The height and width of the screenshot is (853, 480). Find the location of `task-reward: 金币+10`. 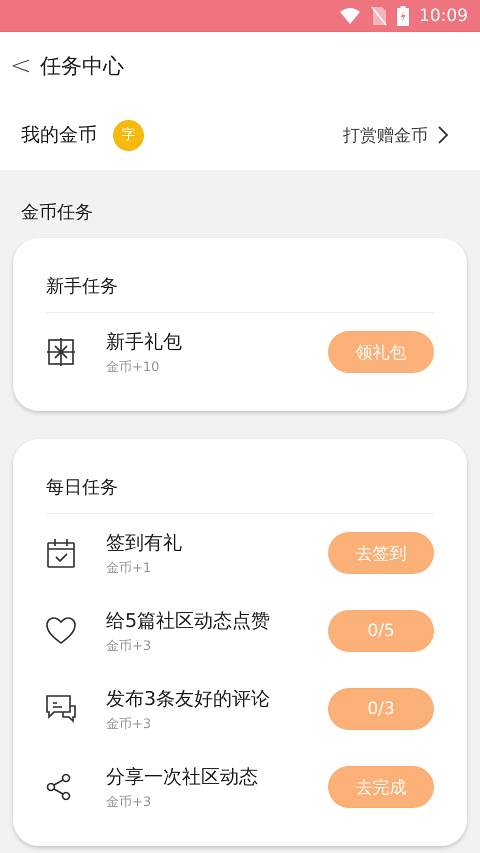

task-reward: 金币+10 is located at coordinates (133, 367).